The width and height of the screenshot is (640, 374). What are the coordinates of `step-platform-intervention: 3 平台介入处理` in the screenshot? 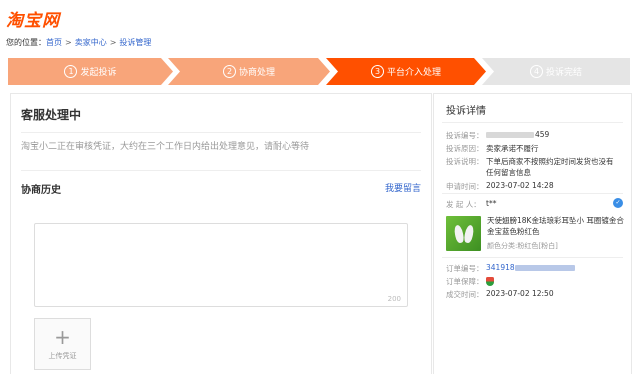 It's located at (406, 71).